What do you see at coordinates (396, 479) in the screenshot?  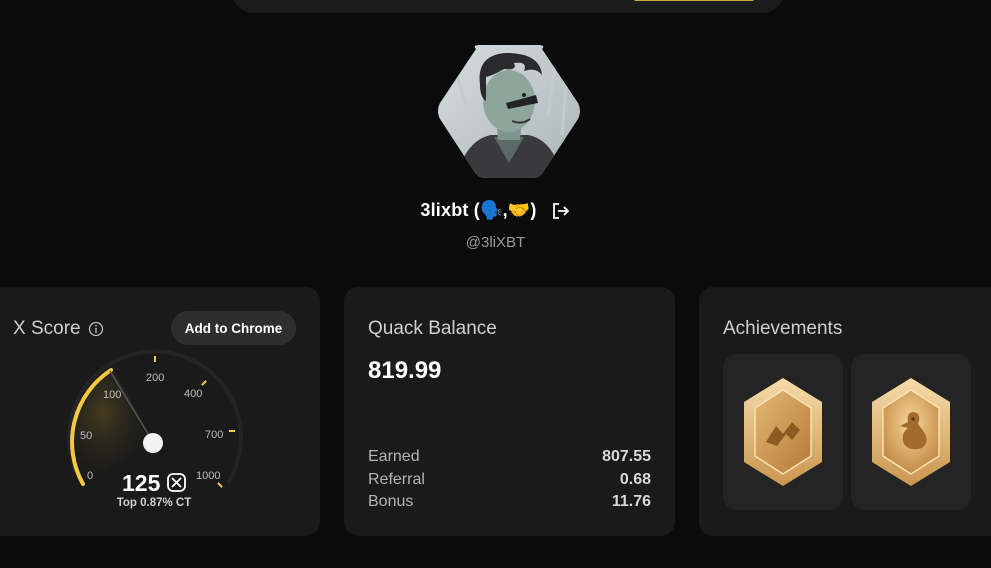 I see `balance-row-label: Referral` at bounding box center [396, 479].